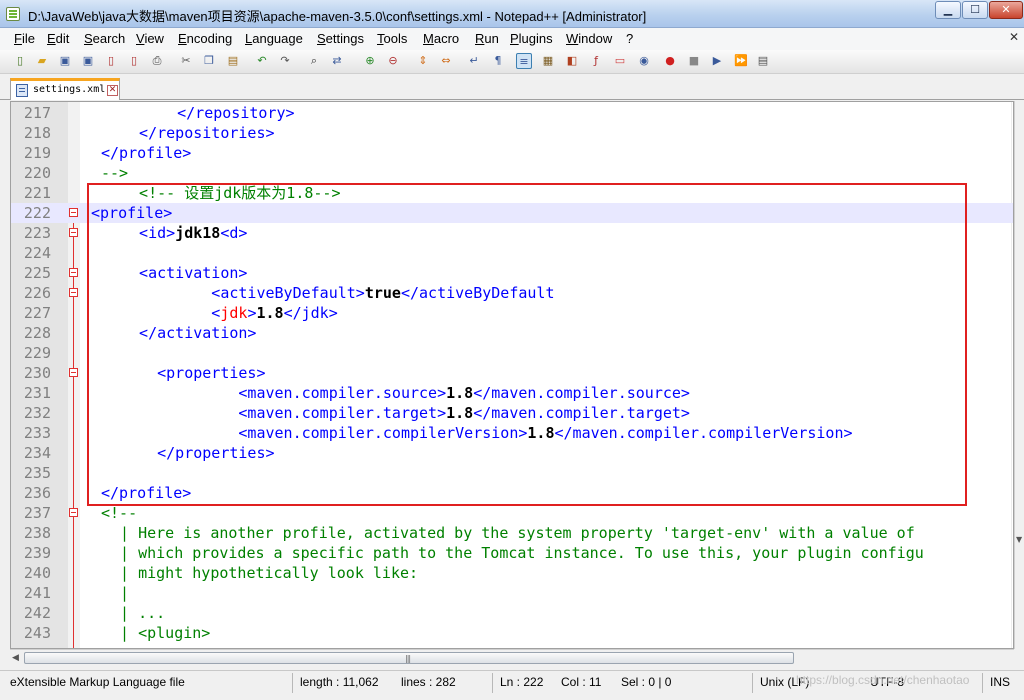 The image size is (1024, 700). Describe the element at coordinates (42, 61) in the screenshot. I see `open-file-icon: ▰` at that location.